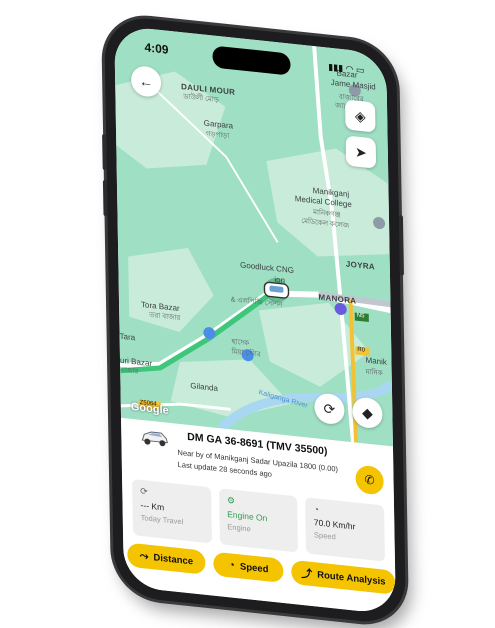 The image size is (495, 628). What do you see at coordinates (345, 529) in the screenshot?
I see `speed-card: ◔ 70.0 Km/hr Speed` at bounding box center [345, 529].